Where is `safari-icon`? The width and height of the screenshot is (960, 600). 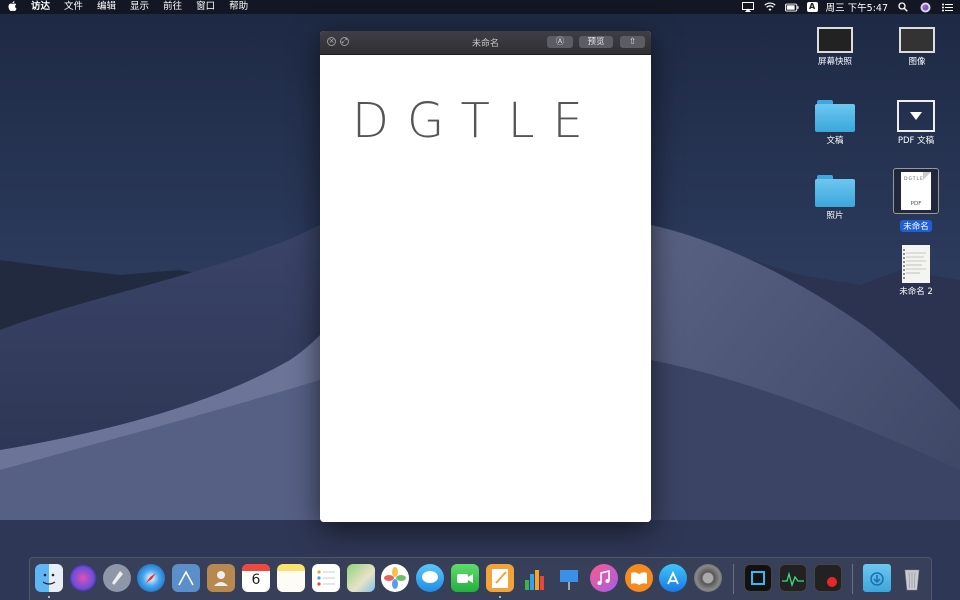 safari-icon is located at coordinates (151, 578).